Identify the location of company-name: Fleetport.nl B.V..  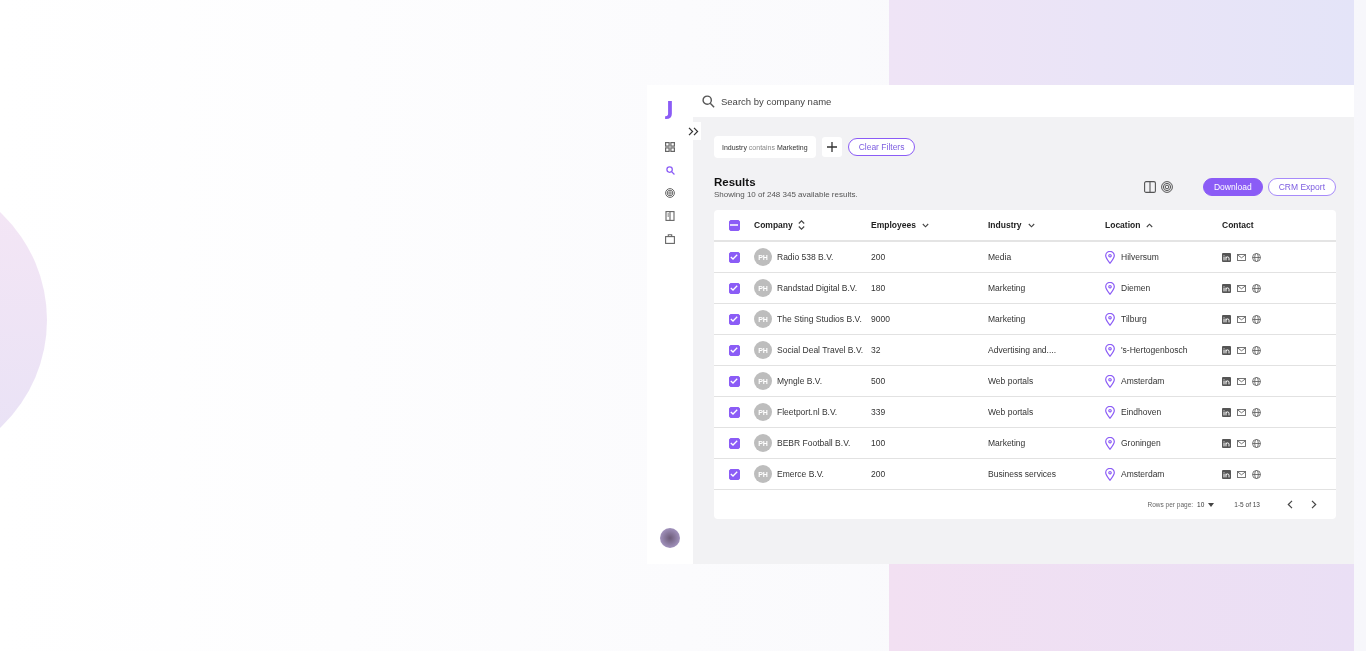
(807, 412).